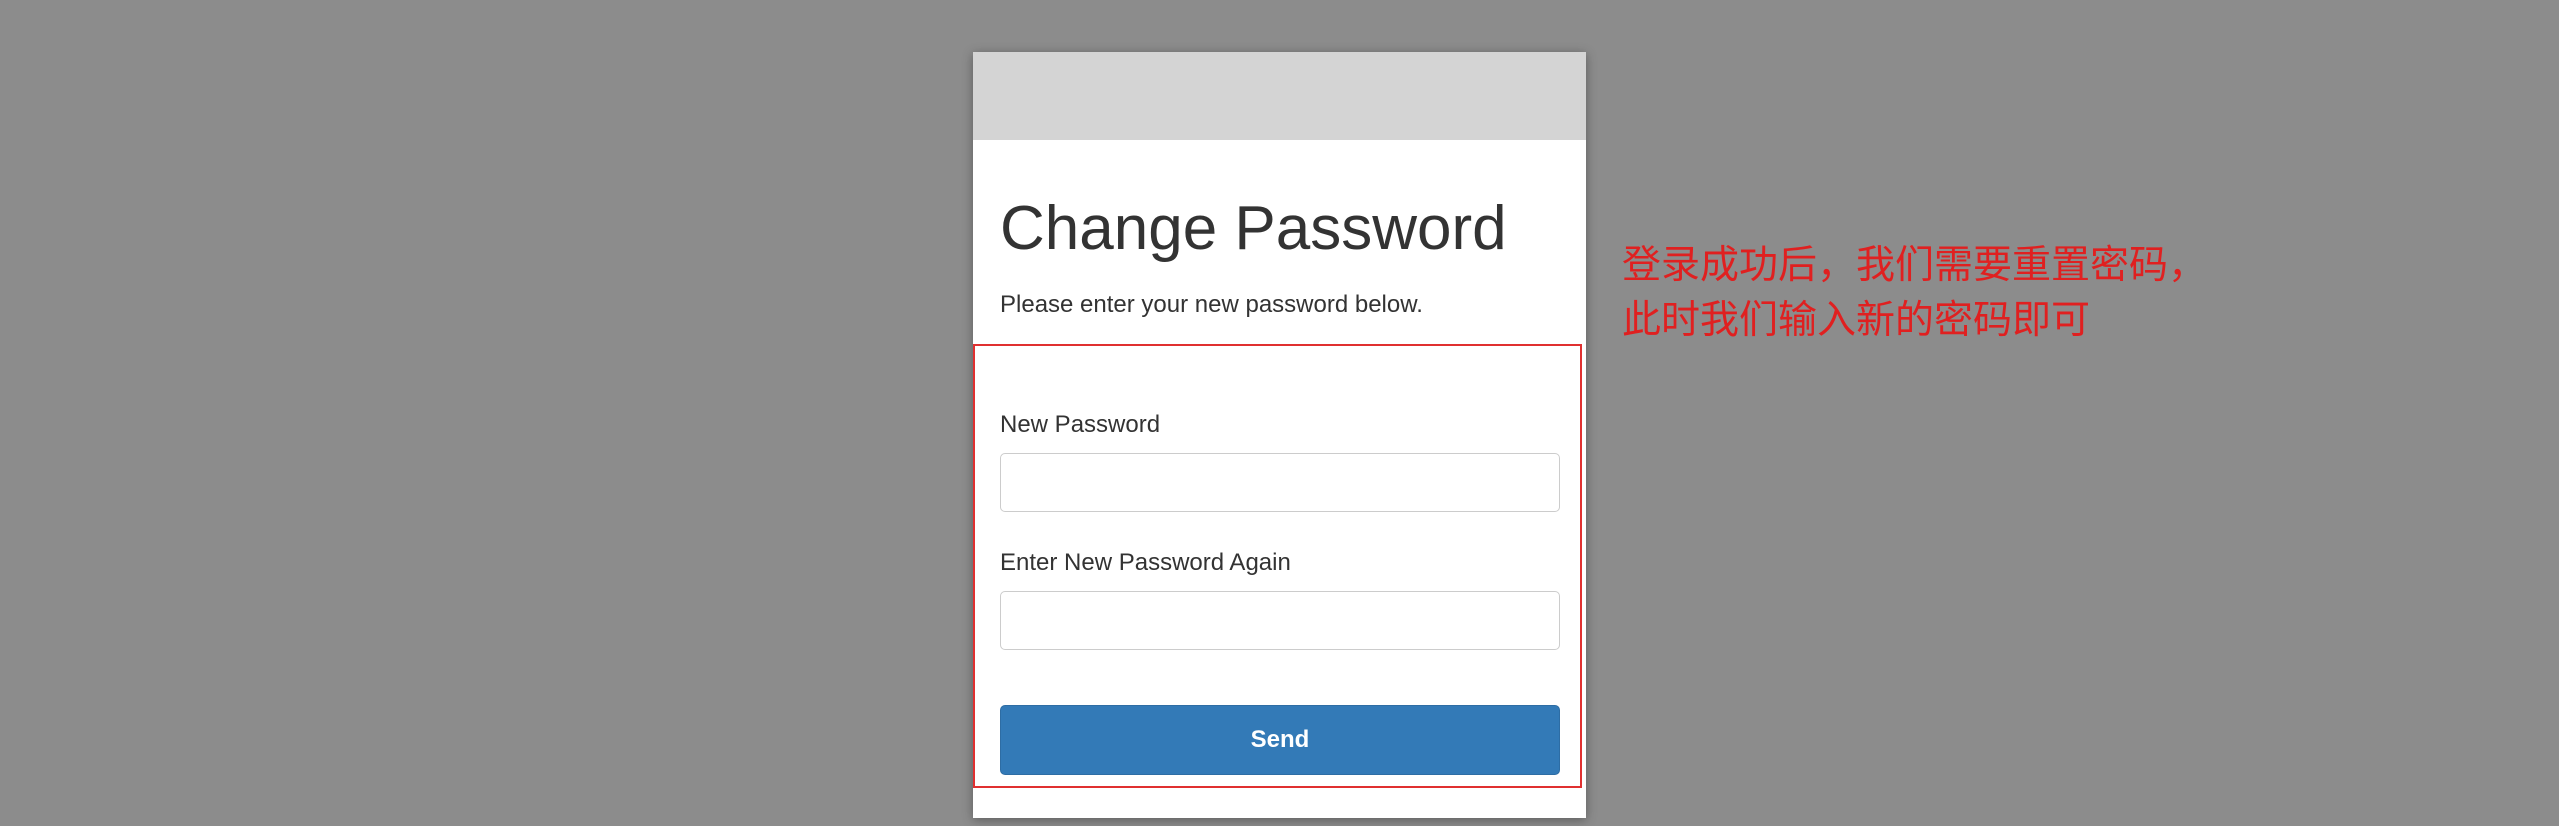  Describe the element at coordinates (1856, 320) in the screenshot. I see `annotation-line-2: 此时我们输入新的密码即可` at that location.